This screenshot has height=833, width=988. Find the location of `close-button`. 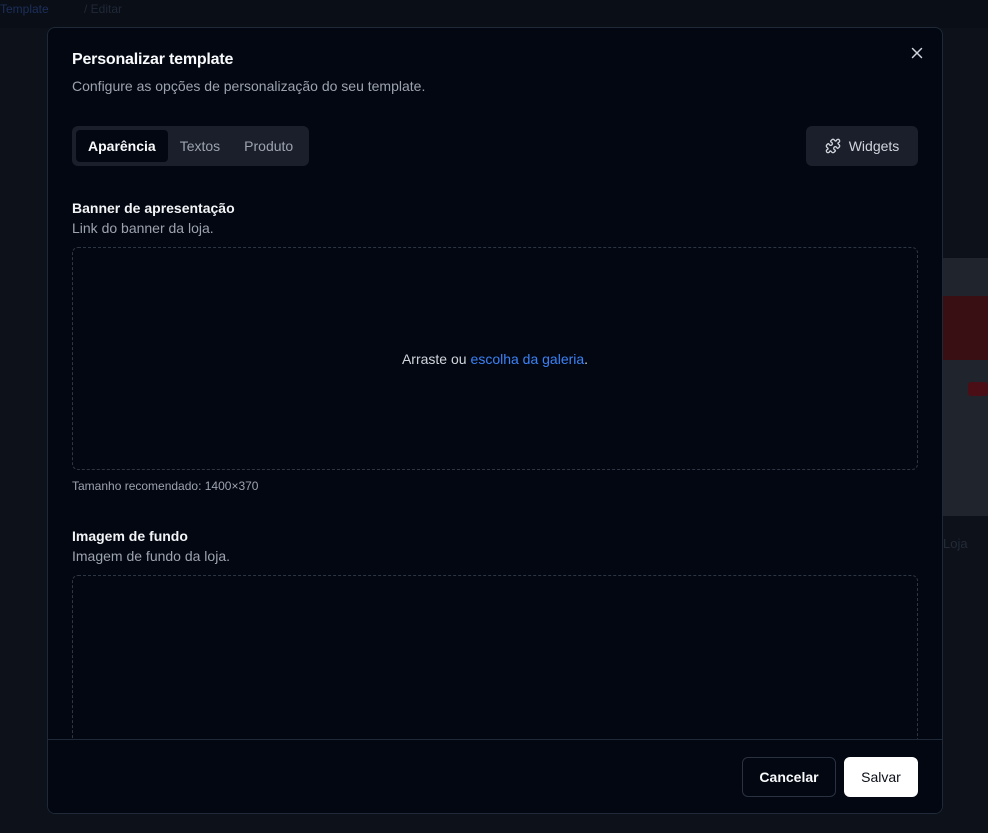

close-button is located at coordinates (917, 53).